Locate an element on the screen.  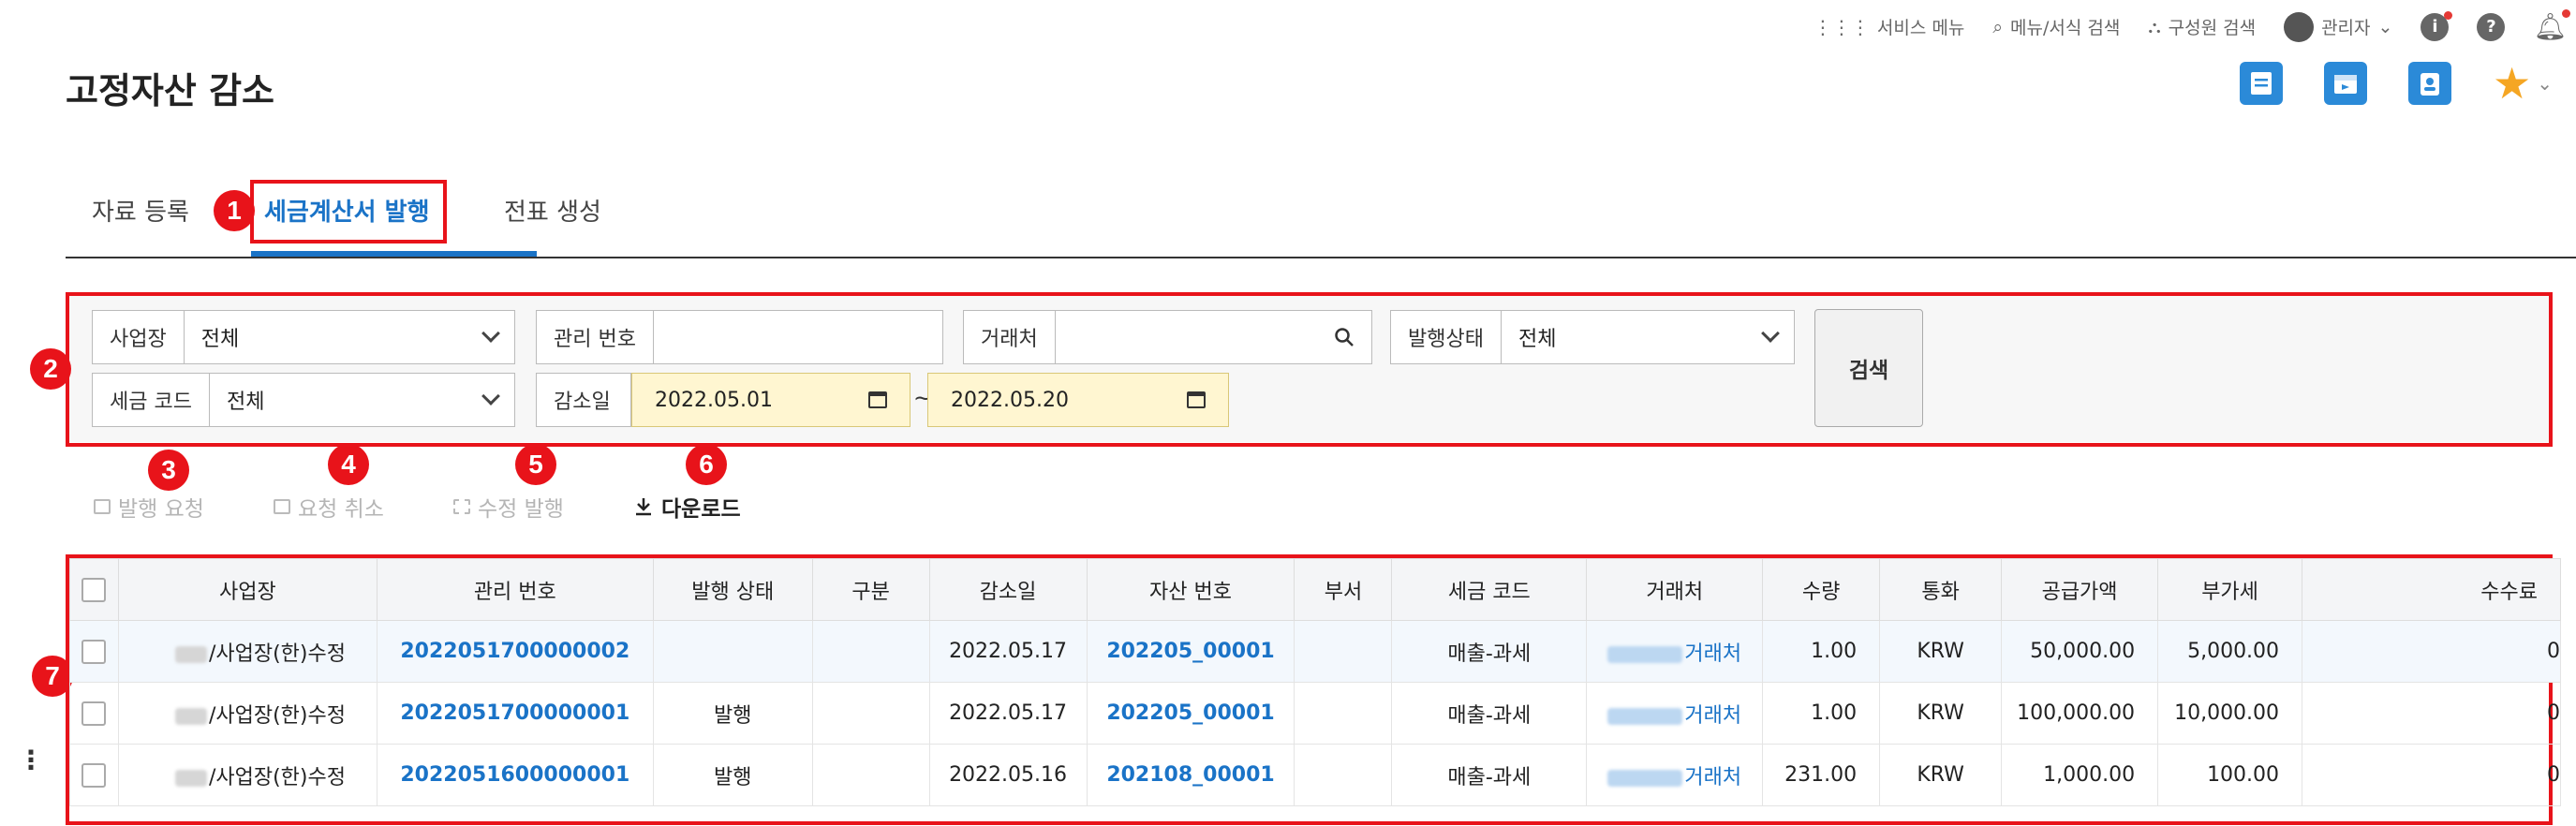
bell-icon: 🔔︎ is located at coordinates (2552, 25).